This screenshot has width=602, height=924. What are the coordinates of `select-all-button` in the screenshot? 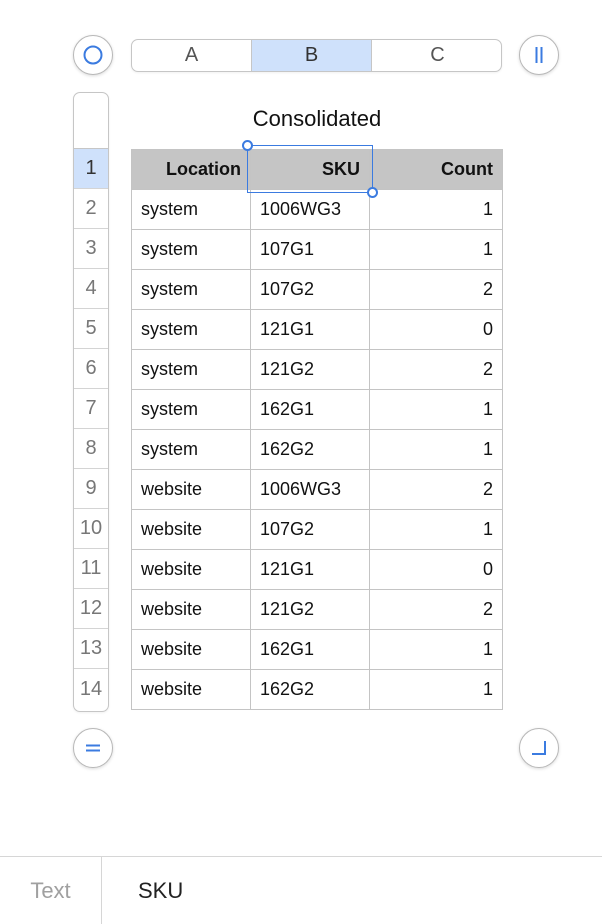 It's located at (93, 55).